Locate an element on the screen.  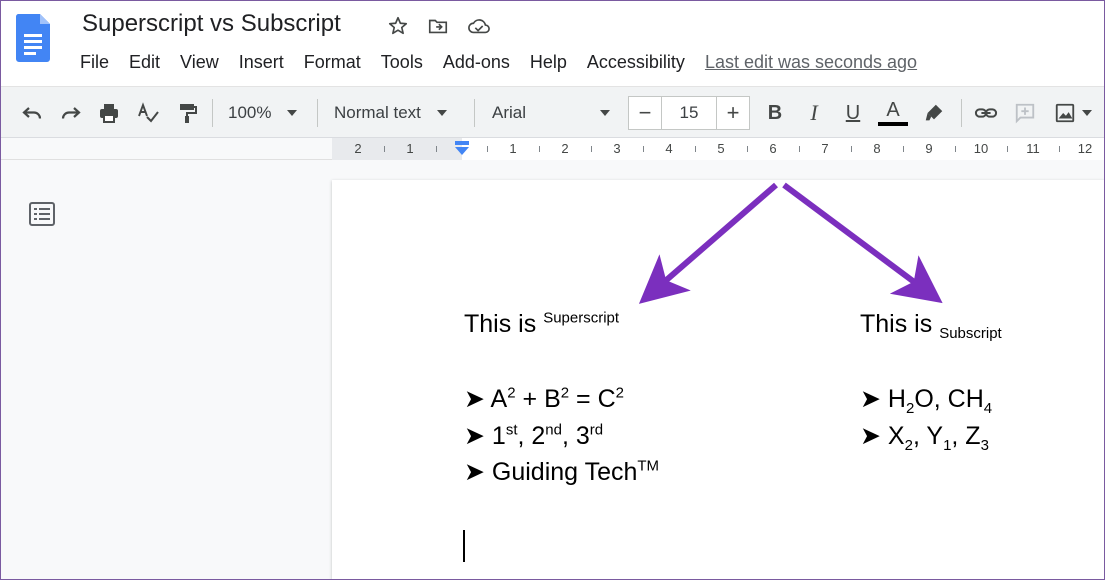
zoom-value: 100% is located at coordinates (250, 112).